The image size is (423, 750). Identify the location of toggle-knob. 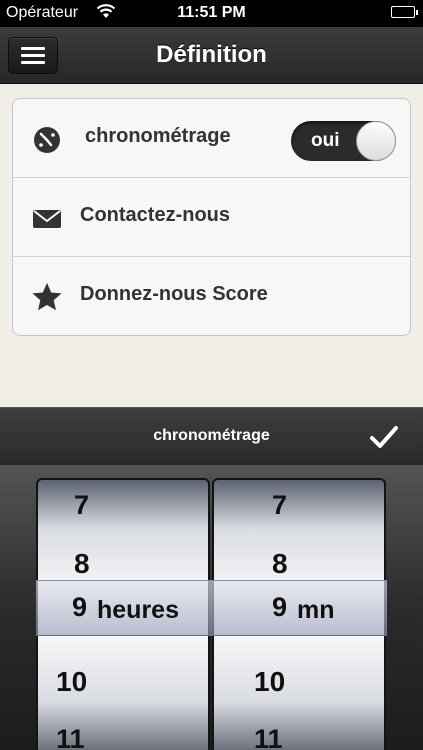
(376, 141).